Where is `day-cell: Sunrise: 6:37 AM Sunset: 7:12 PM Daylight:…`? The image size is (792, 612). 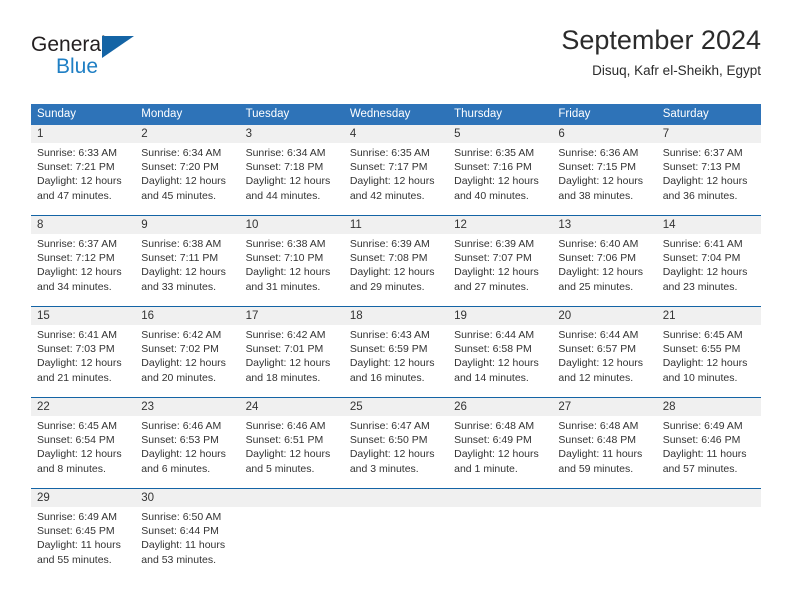 day-cell: Sunrise: 6:37 AM Sunset: 7:12 PM Daylight:… is located at coordinates (83, 270).